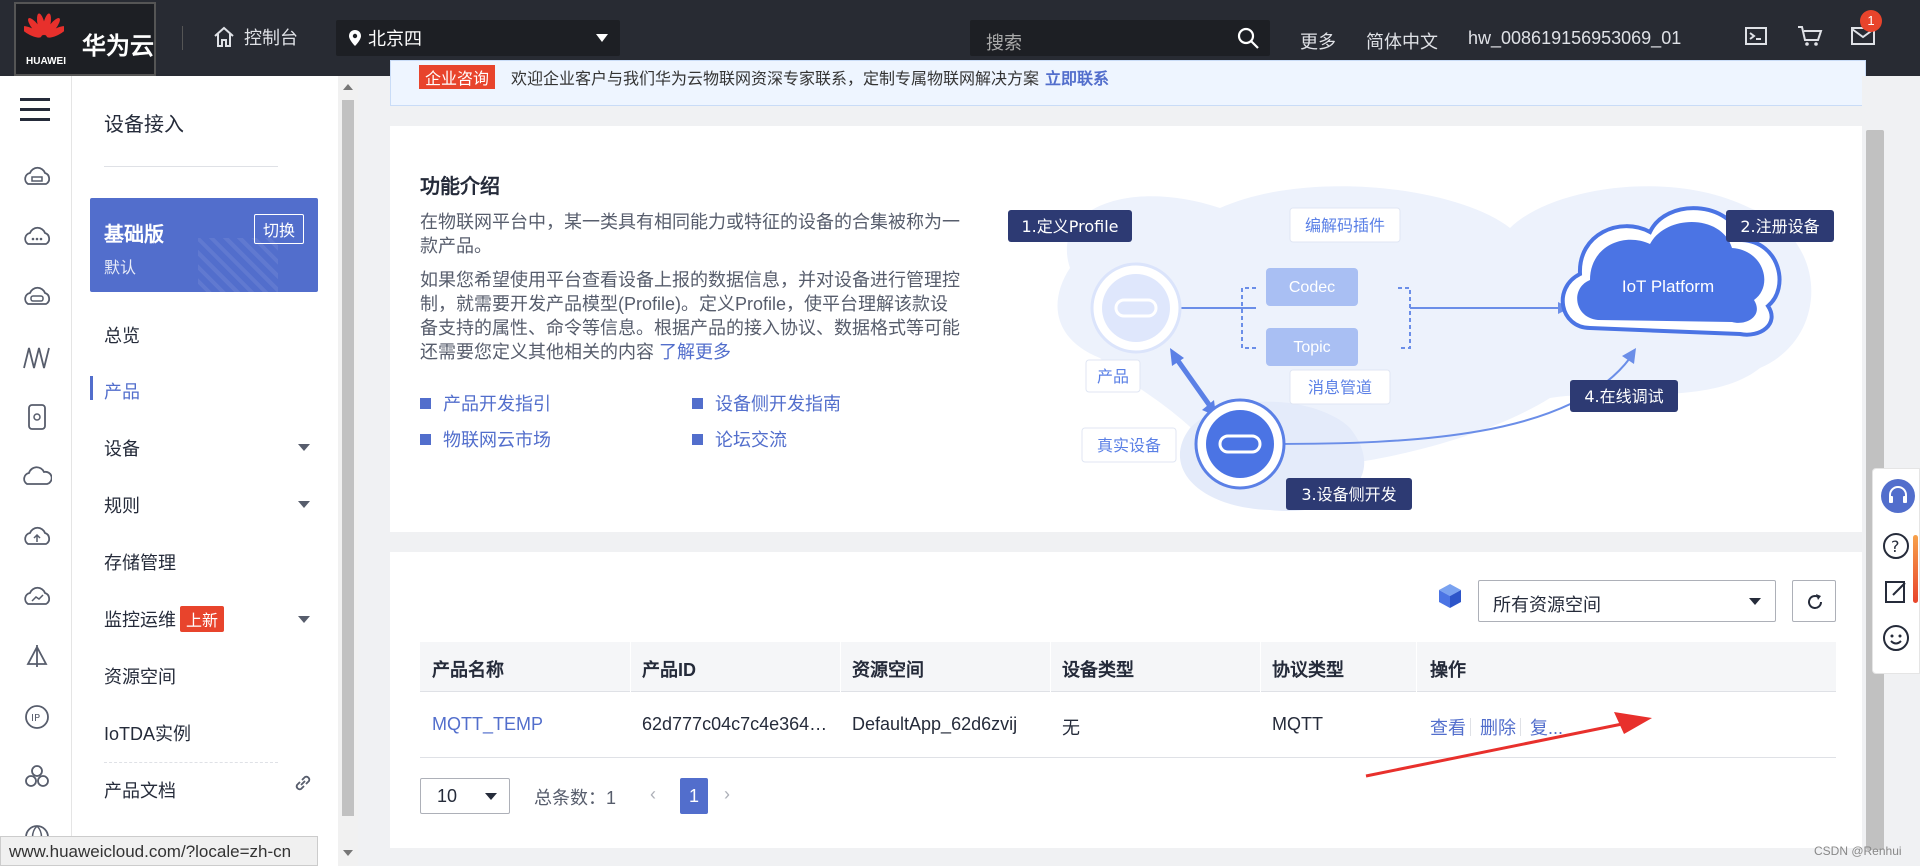 The height and width of the screenshot is (866, 1920). I want to click on edit-note-icon, so click(1896, 592).